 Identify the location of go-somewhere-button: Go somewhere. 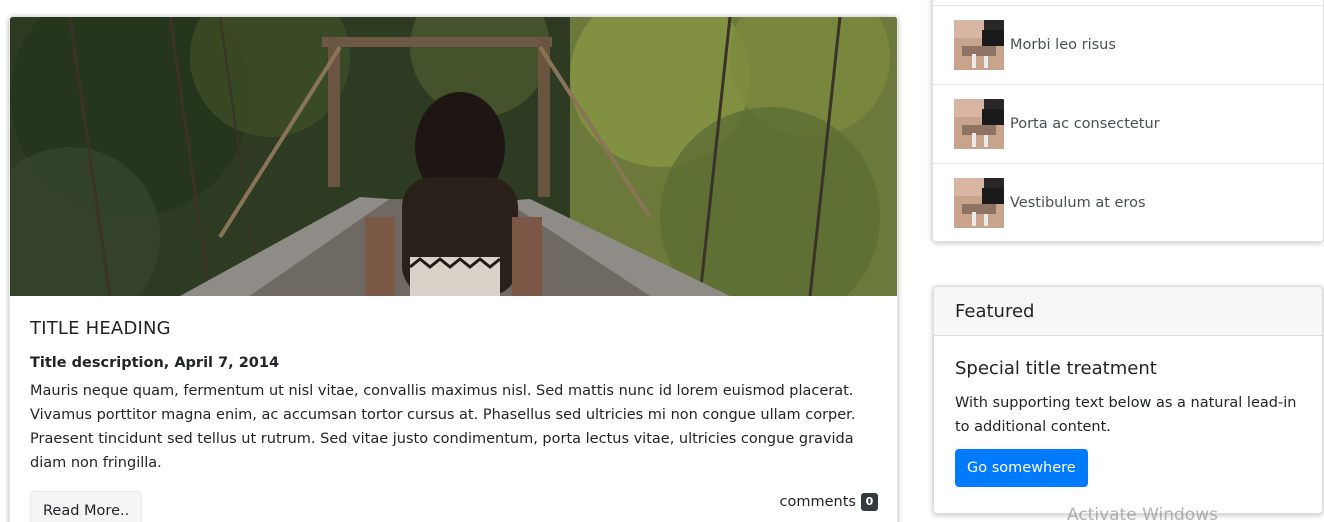
(1021, 468).